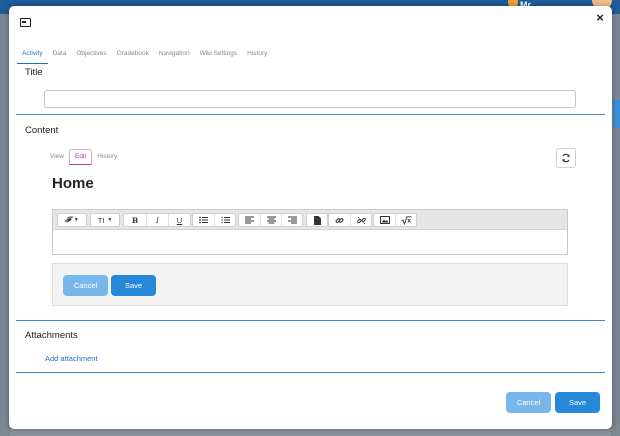 The image size is (620, 436). I want to click on numbered-list-button, so click(224, 220).